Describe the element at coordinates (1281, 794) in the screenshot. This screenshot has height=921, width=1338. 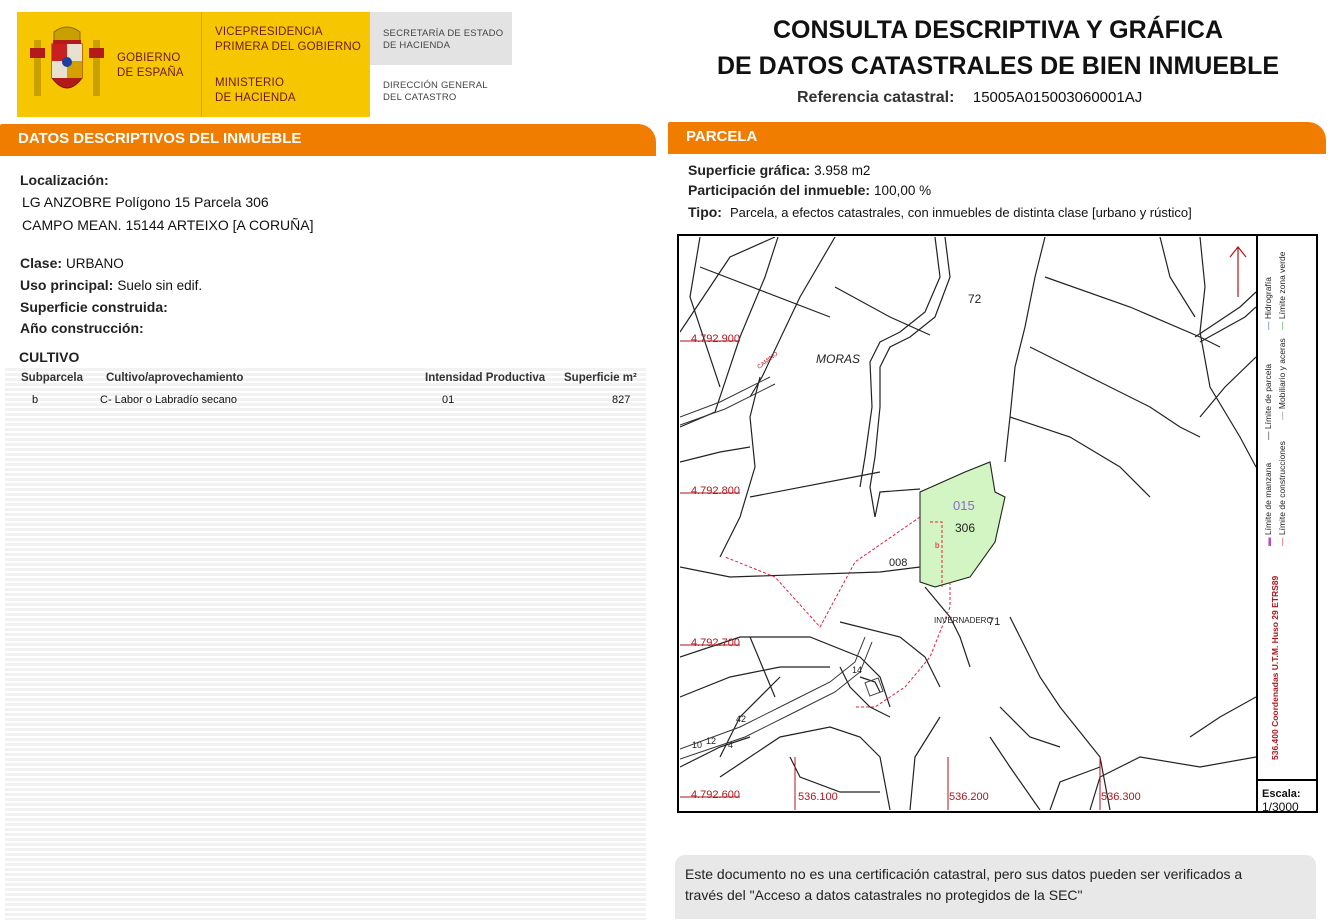
I see `scale-label: Escala:` at that location.